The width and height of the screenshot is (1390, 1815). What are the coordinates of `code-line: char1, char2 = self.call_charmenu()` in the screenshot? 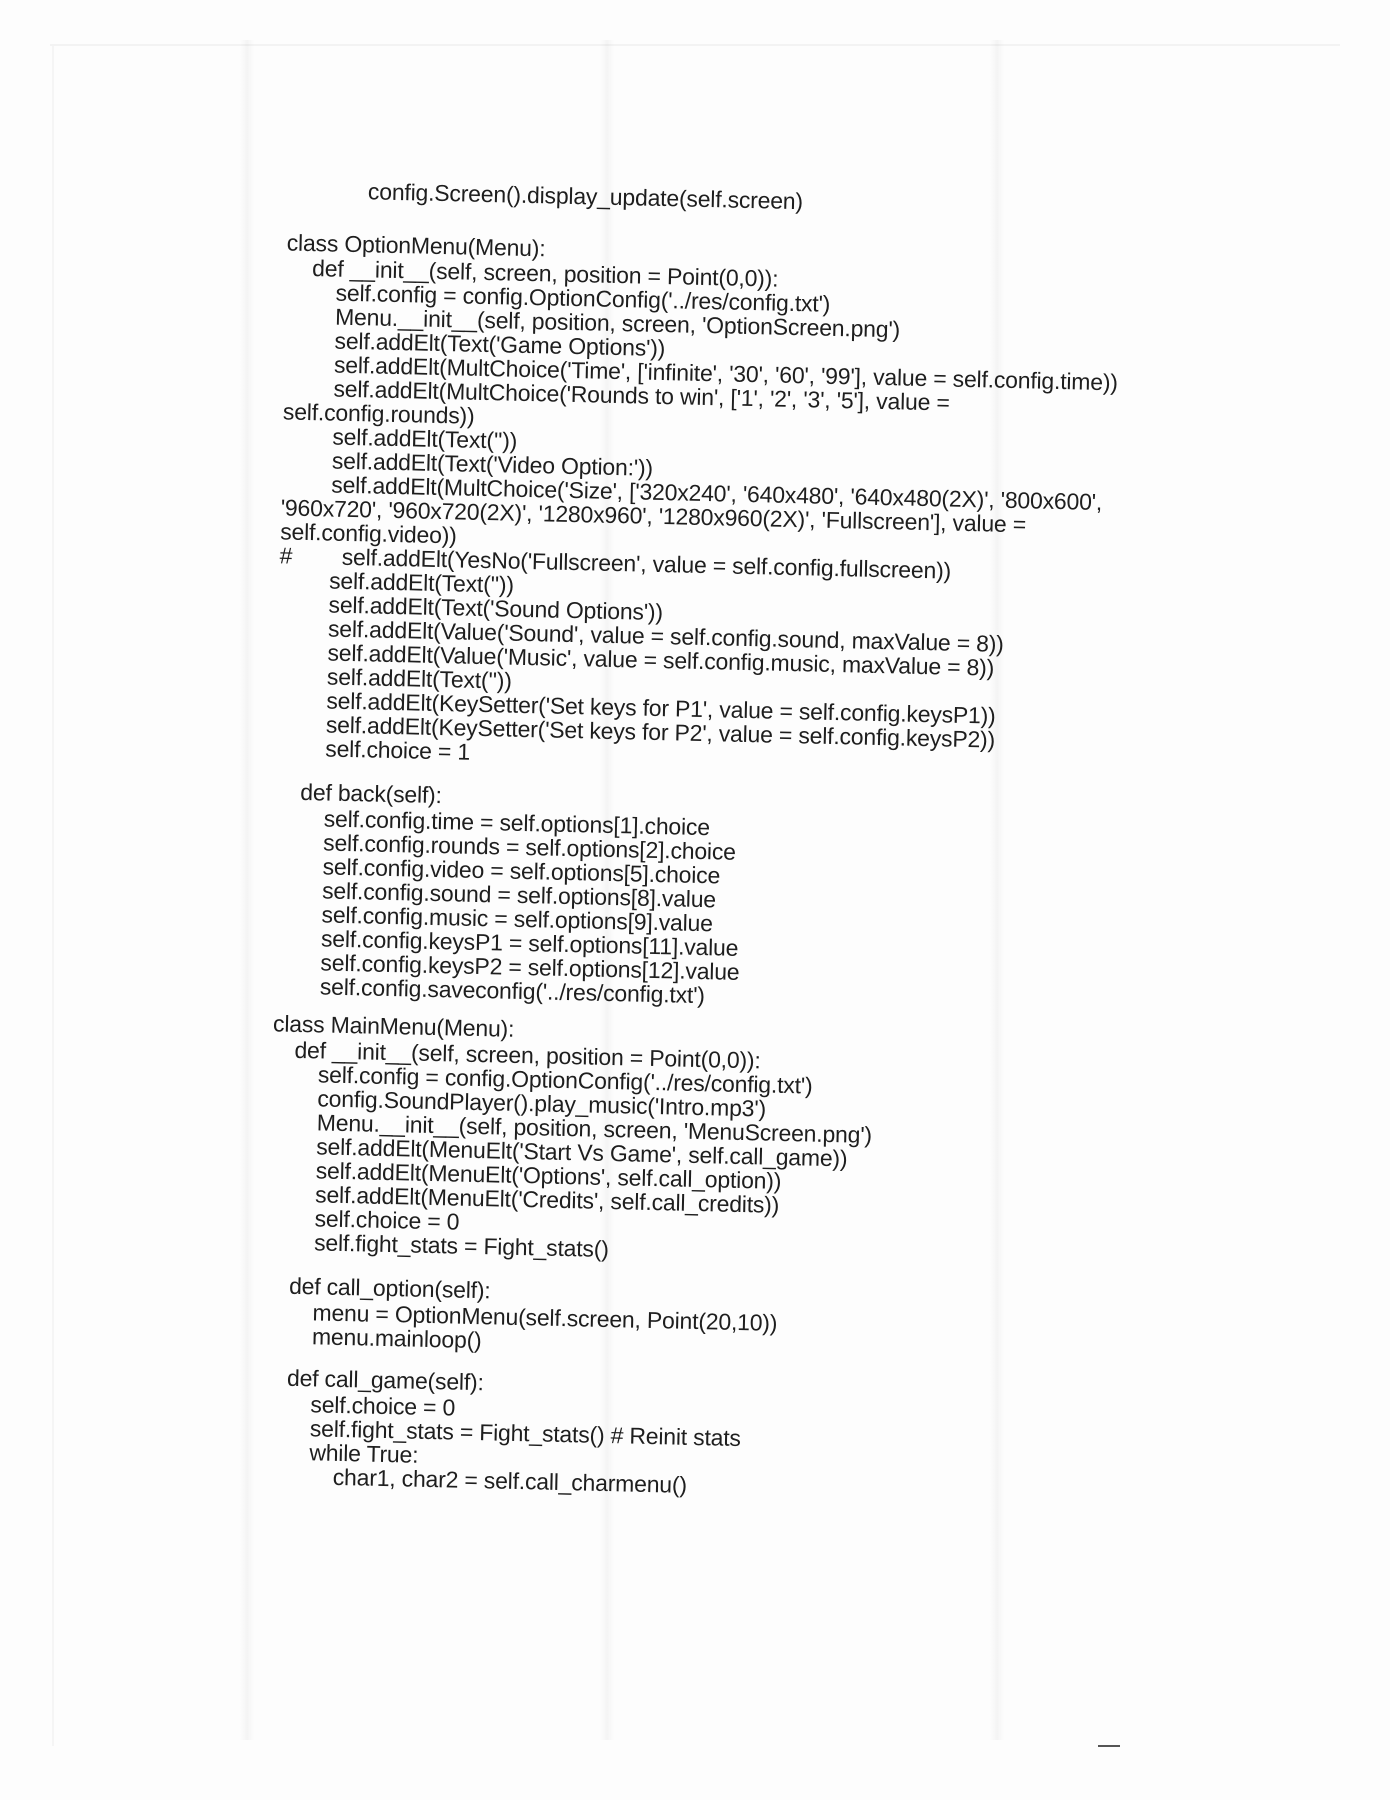 It's located at (510, 1480).